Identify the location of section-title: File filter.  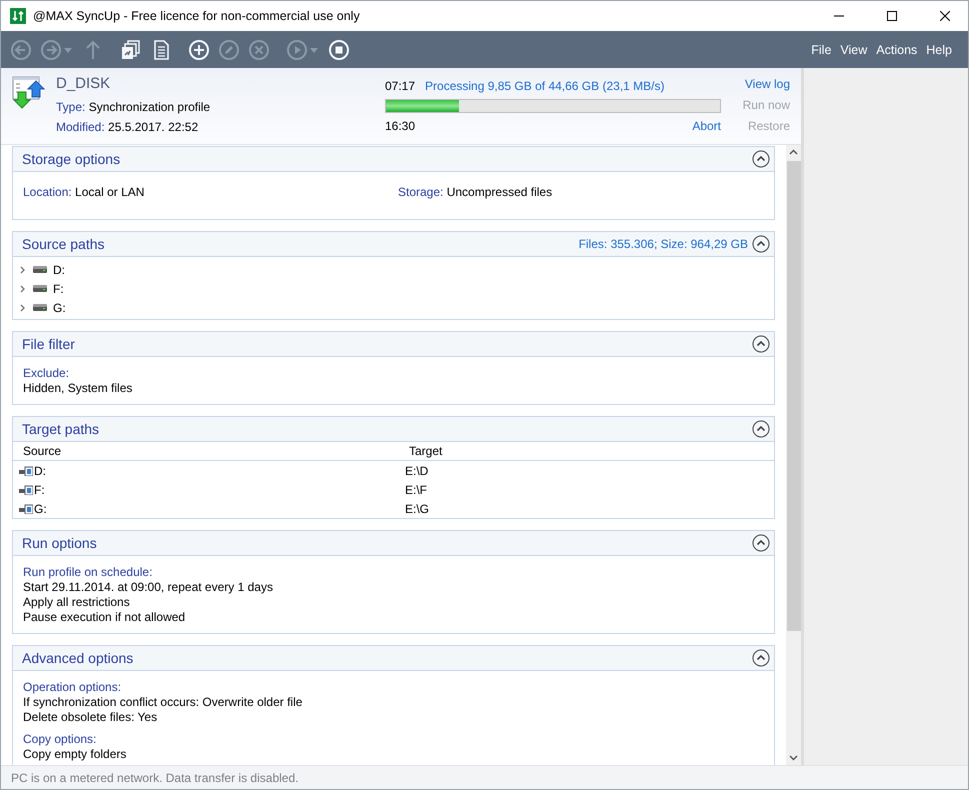
(49, 344).